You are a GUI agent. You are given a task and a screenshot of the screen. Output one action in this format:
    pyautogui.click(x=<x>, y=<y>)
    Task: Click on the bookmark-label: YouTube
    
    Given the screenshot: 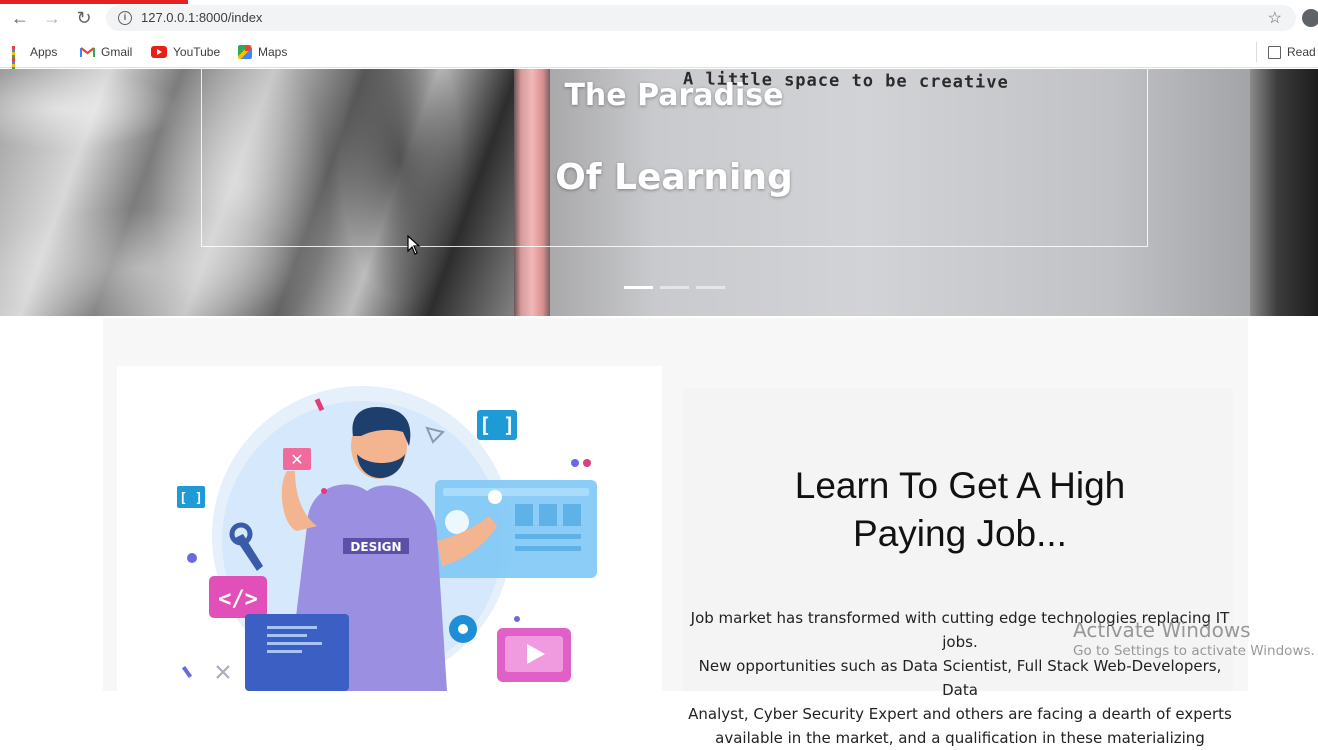 What is the action you would take?
    pyautogui.click(x=197, y=52)
    